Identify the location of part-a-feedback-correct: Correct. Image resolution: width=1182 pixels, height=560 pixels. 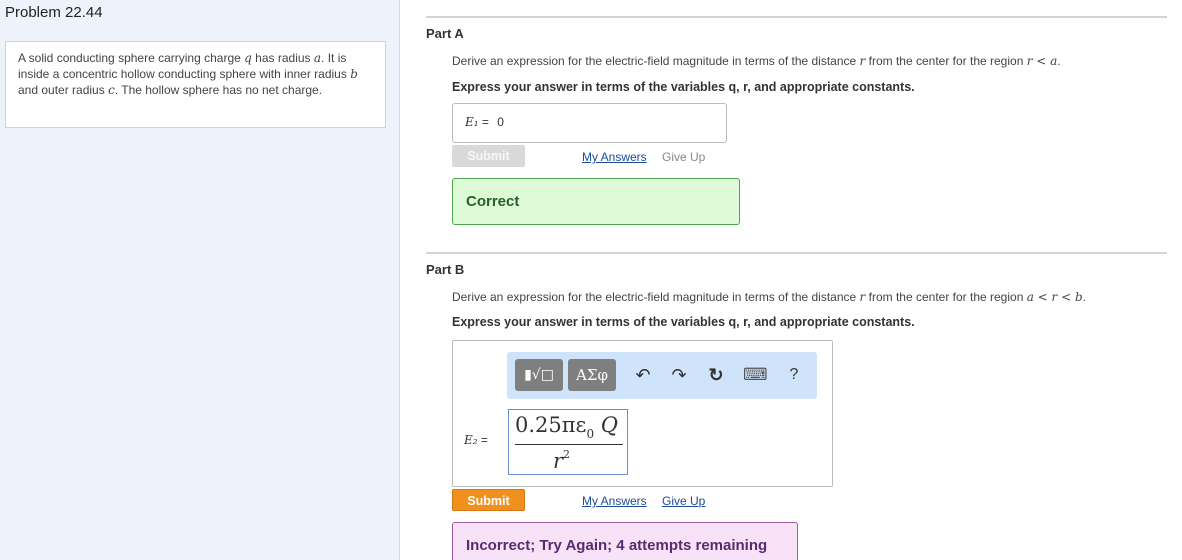
(596, 201).